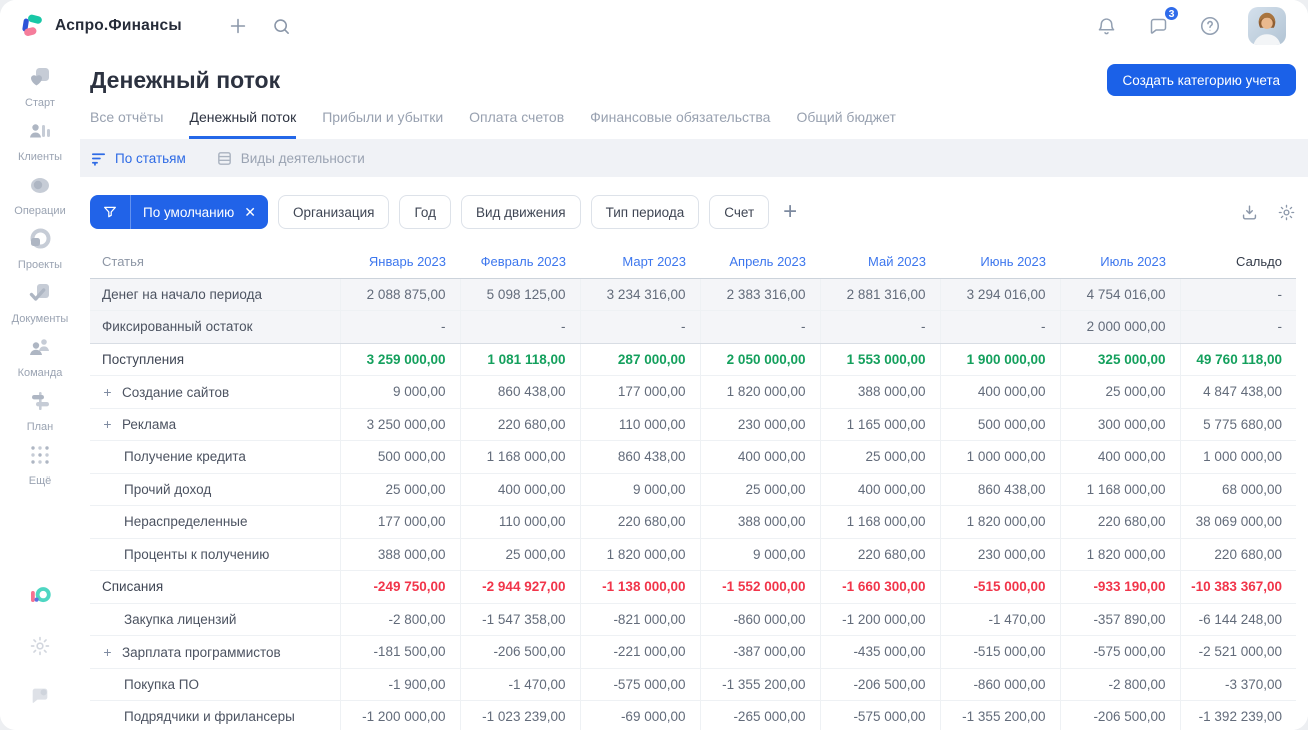  What do you see at coordinates (1237, 619) in the screenshot?
I see `value-cell: -6 144 248,00` at bounding box center [1237, 619].